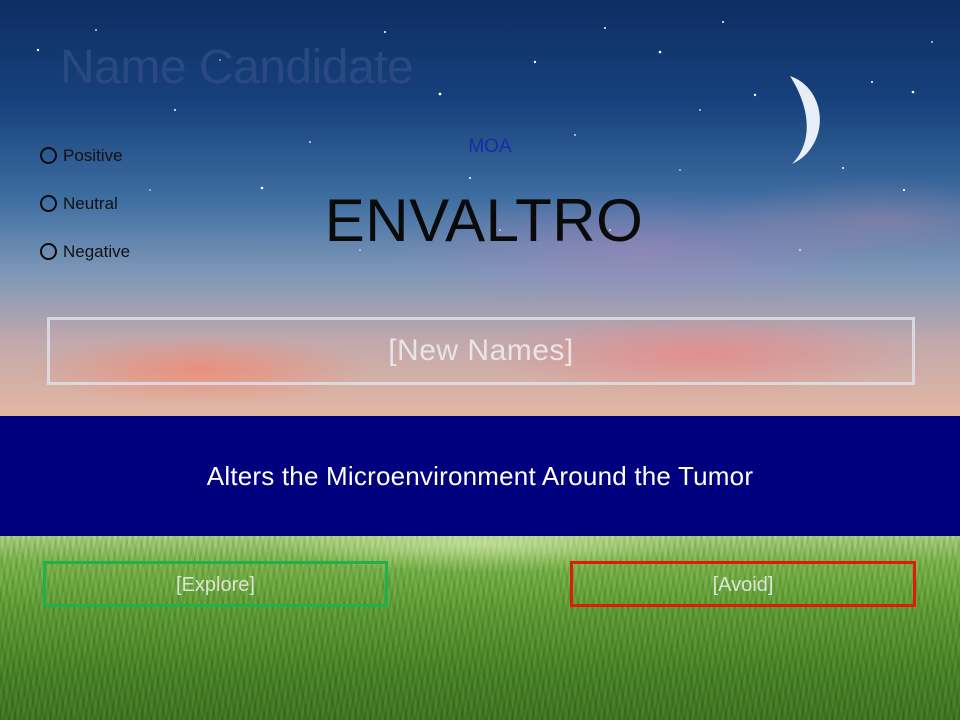 This screenshot has width=960, height=720. Describe the element at coordinates (490, 146) in the screenshot. I see `moa-label: MOA` at that location.